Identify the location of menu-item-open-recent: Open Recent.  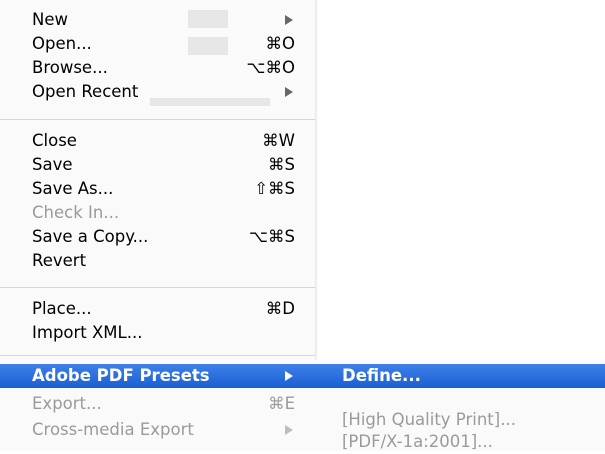
(157, 92).